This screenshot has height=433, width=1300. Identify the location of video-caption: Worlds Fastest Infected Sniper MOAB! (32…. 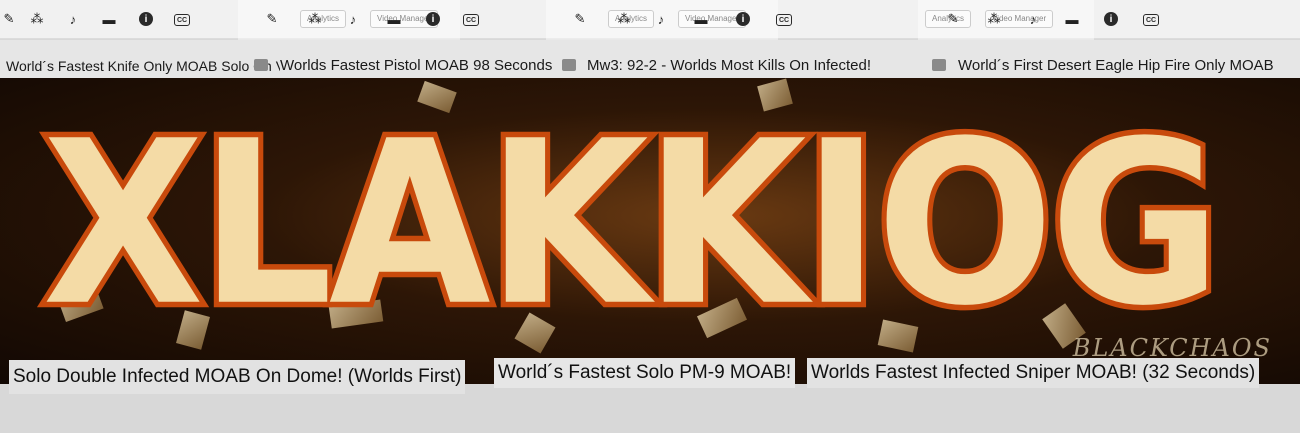
(1033, 373).